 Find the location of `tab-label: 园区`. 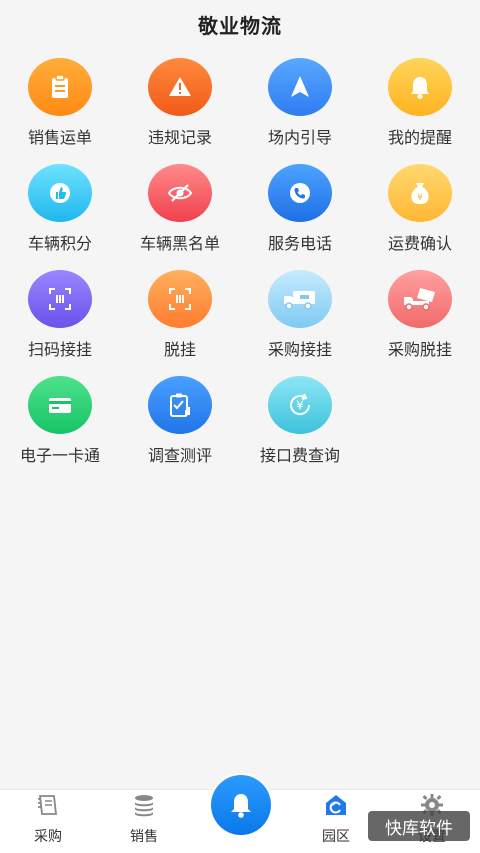

tab-label: 园区 is located at coordinates (336, 837).